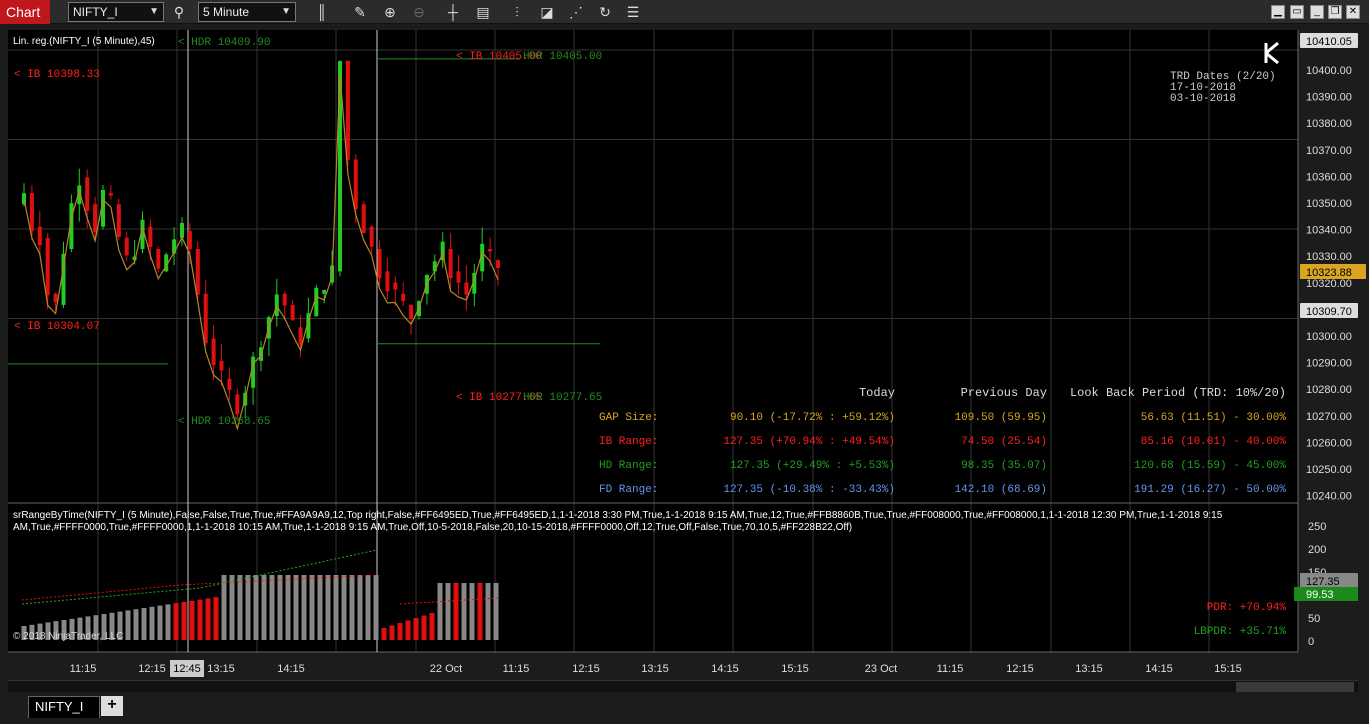  I want to click on time-axis-label: 22 Oct, so click(446, 669).